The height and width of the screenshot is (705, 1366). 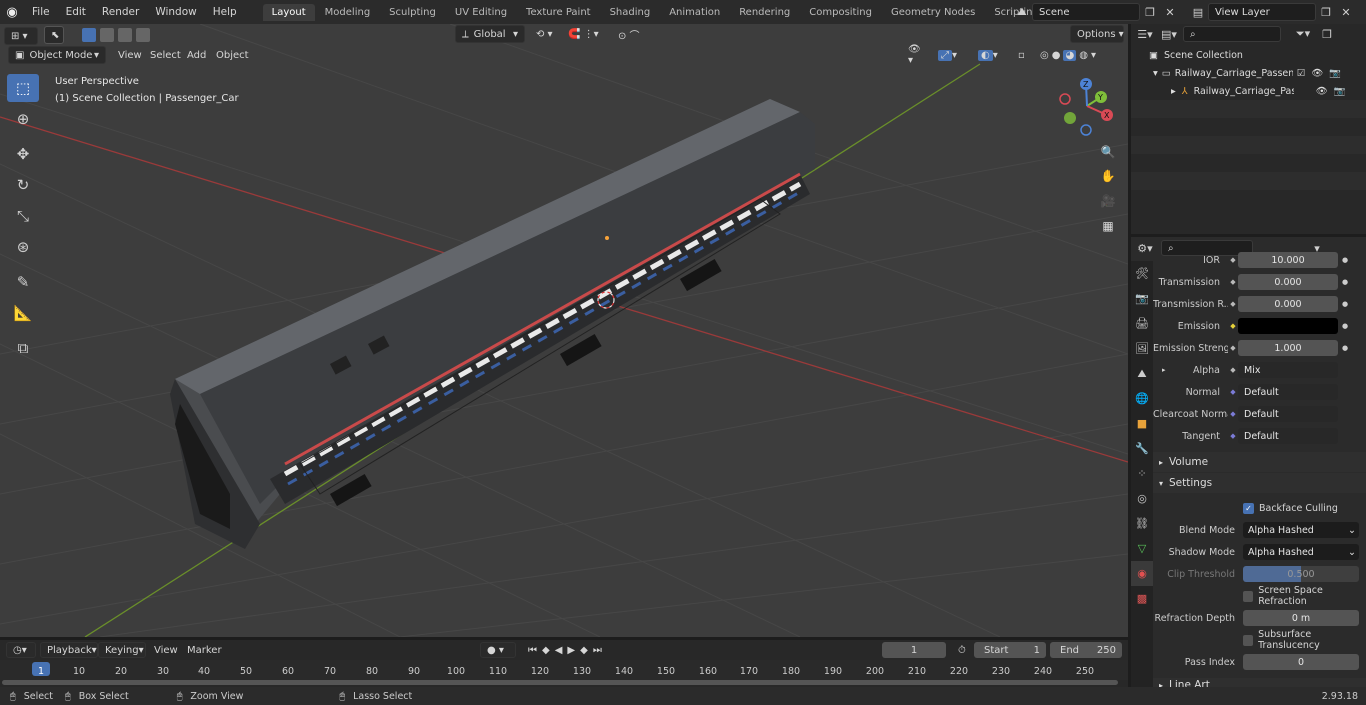 I want to click on filter-icon: ⏷▾, so click(x=1303, y=34).